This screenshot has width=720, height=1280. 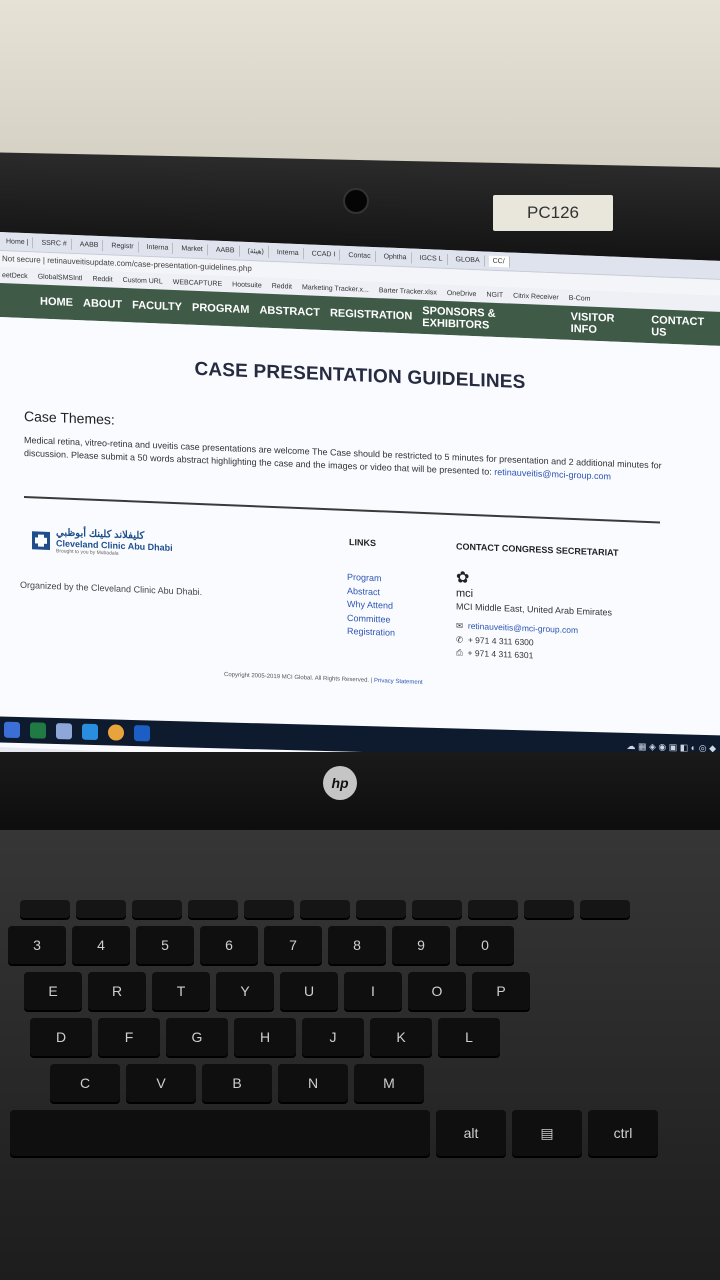 What do you see at coordinates (12, 730) in the screenshot?
I see `start-icon` at bounding box center [12, 730].